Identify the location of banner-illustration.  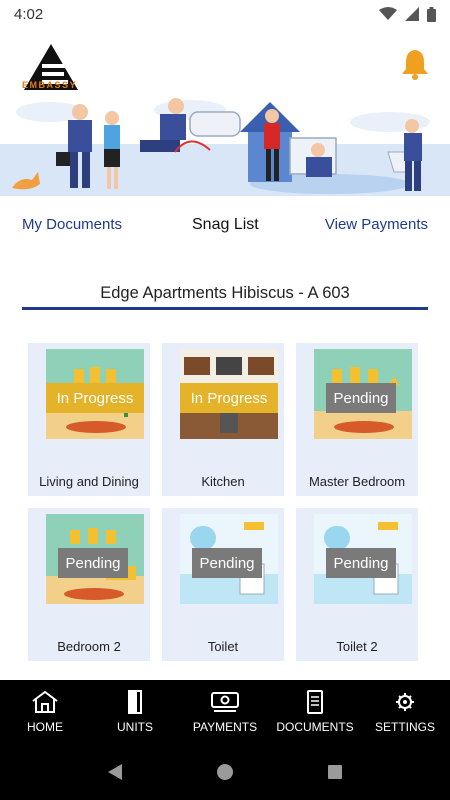
(225, 147).